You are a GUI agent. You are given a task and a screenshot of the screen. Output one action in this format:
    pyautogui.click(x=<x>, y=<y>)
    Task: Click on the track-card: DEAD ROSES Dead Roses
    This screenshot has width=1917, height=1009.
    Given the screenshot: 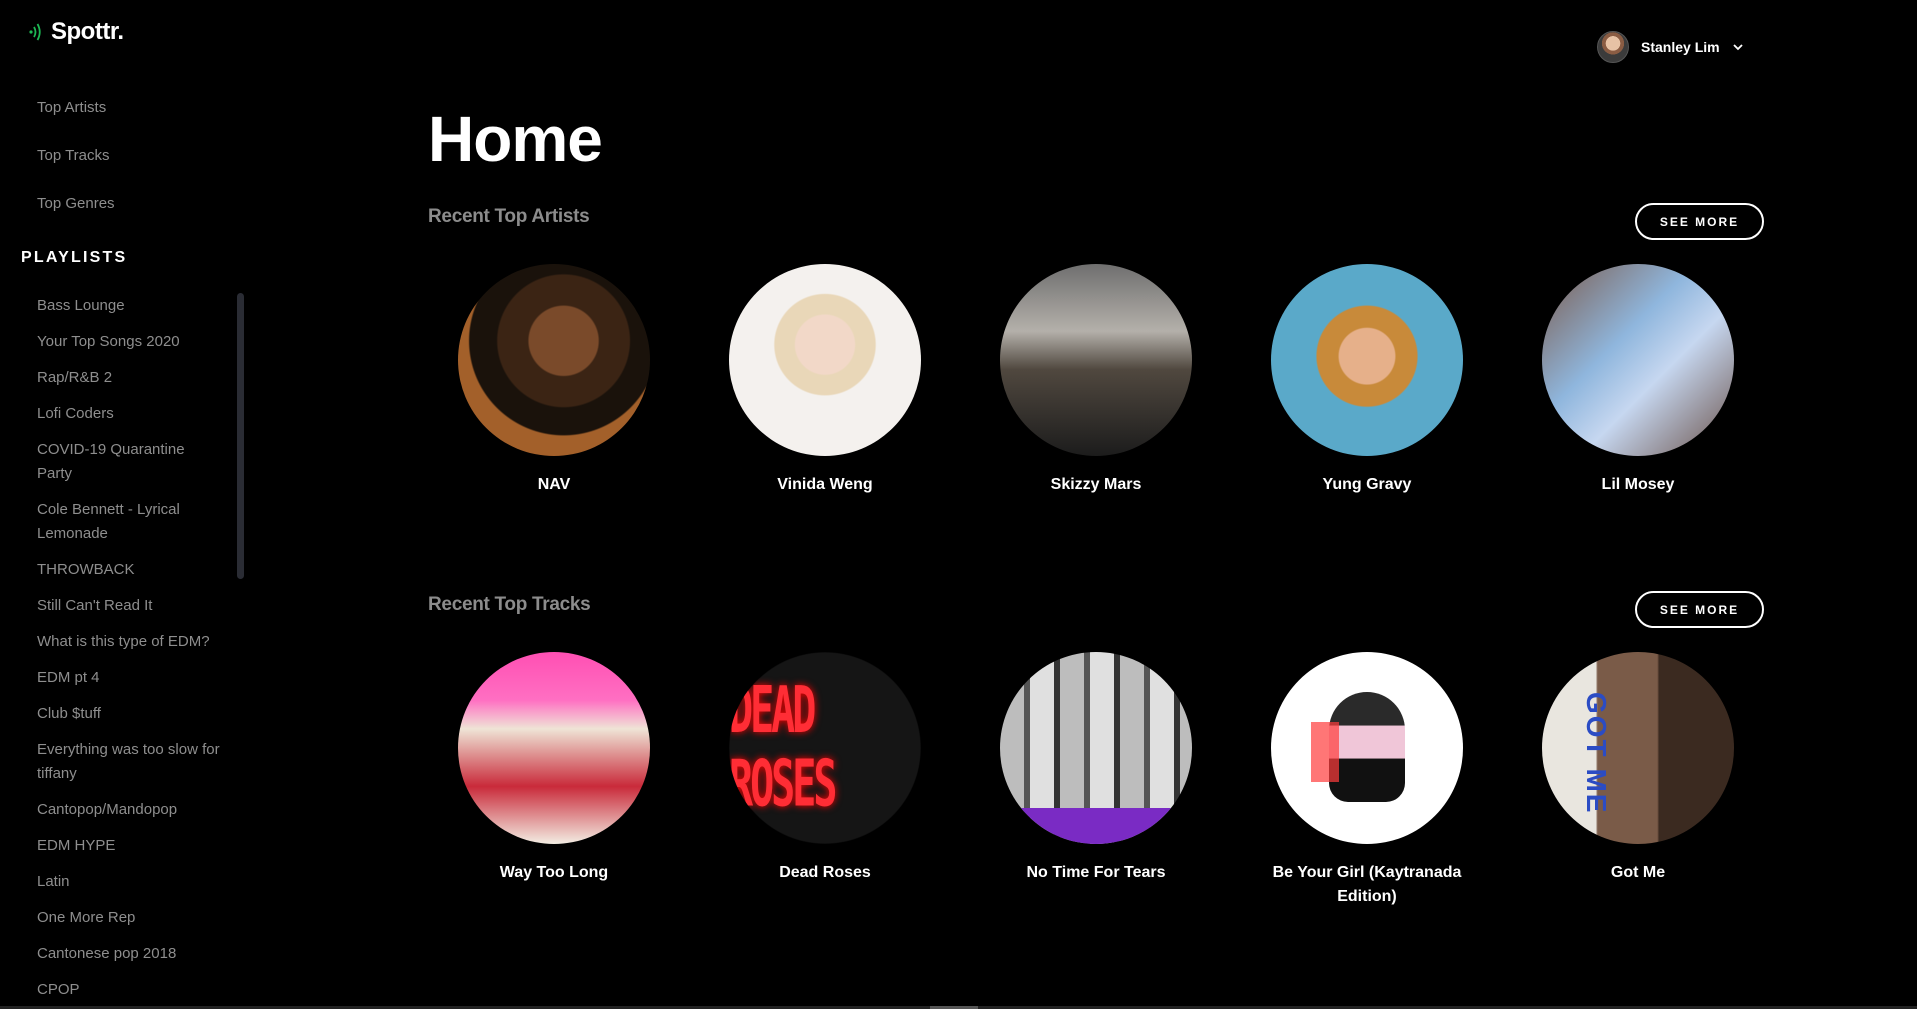 What is the action you would take?
    pyautogui.click(x=825, y=780)
    